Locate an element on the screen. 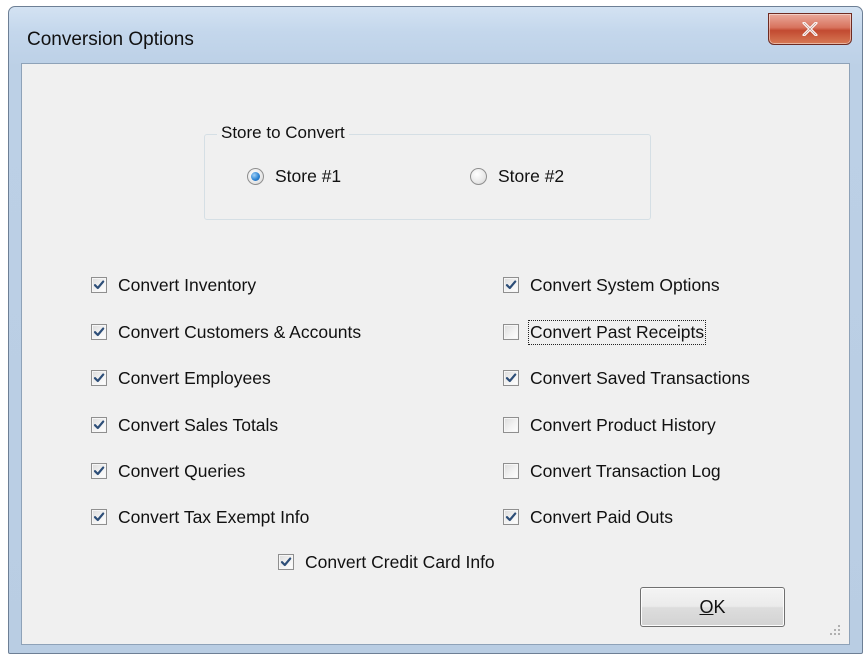  checkbox-convert-saved-transactions: Convert Saved Transactions is located at coordinates (626, 378).